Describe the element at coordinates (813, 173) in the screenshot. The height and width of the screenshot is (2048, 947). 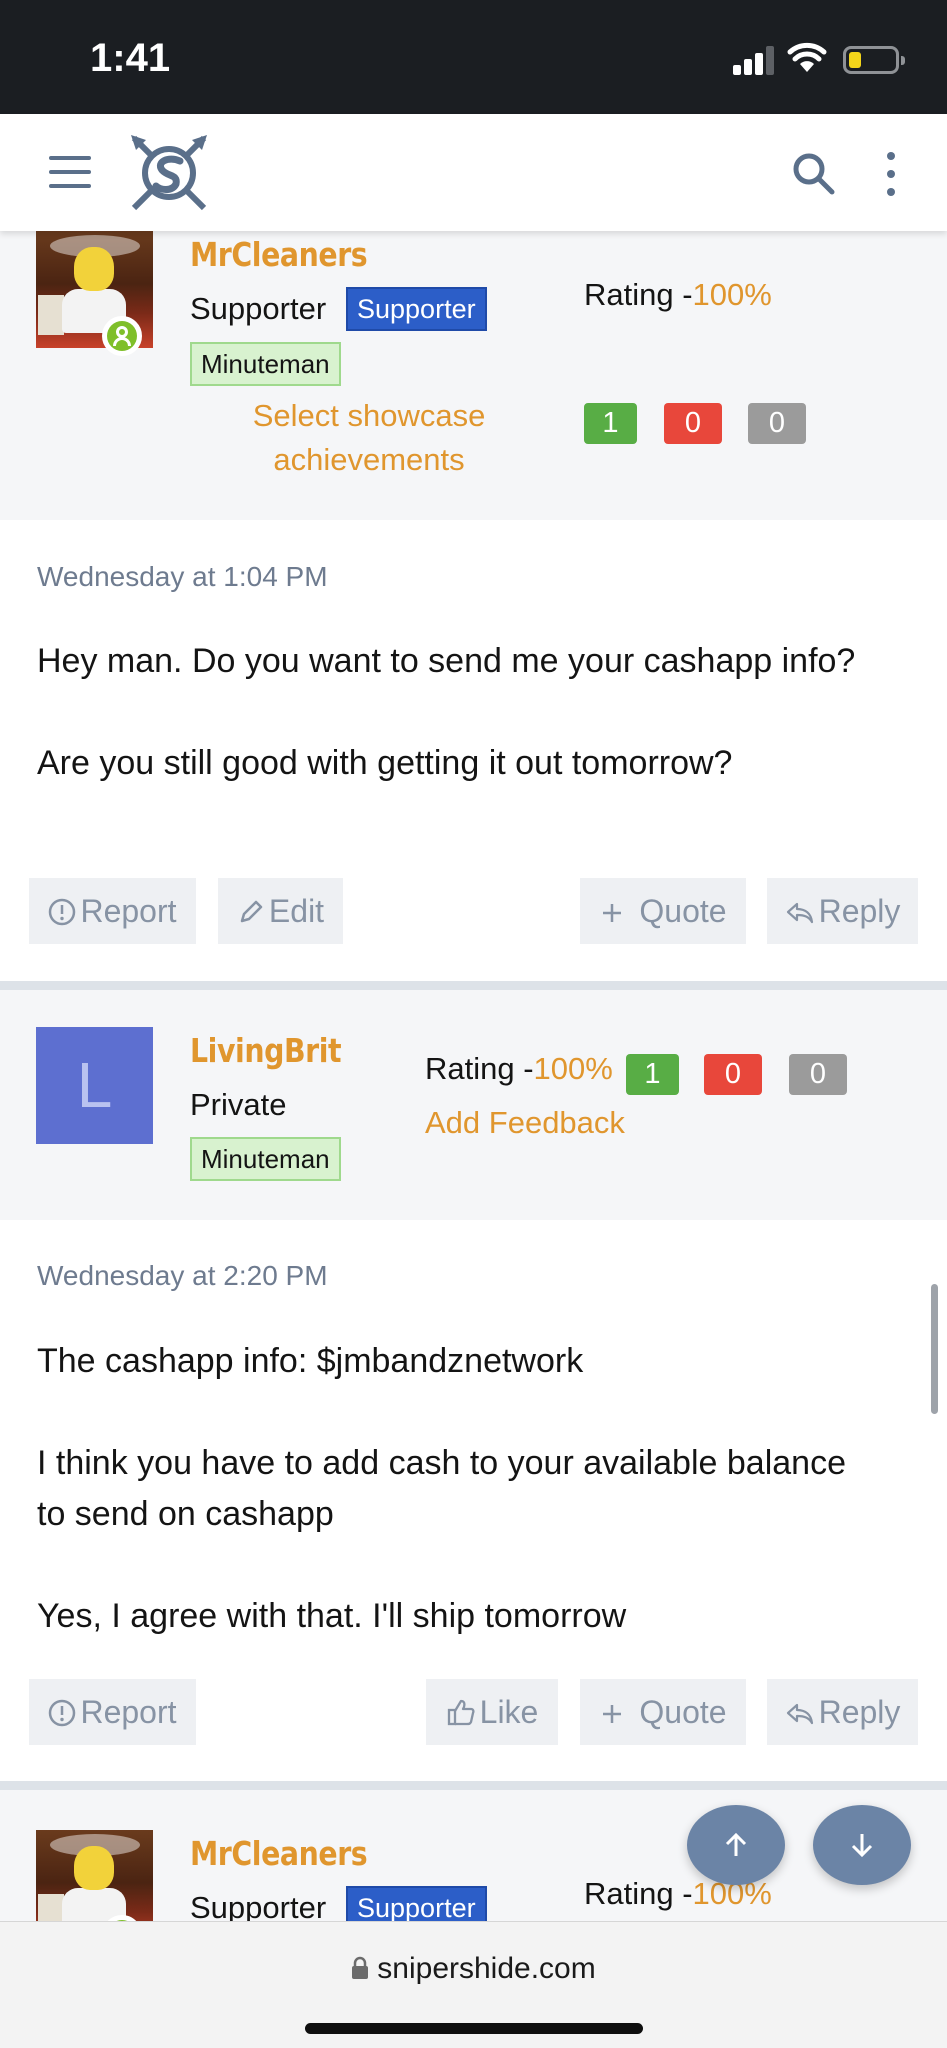
I see `search-icon` at that location.